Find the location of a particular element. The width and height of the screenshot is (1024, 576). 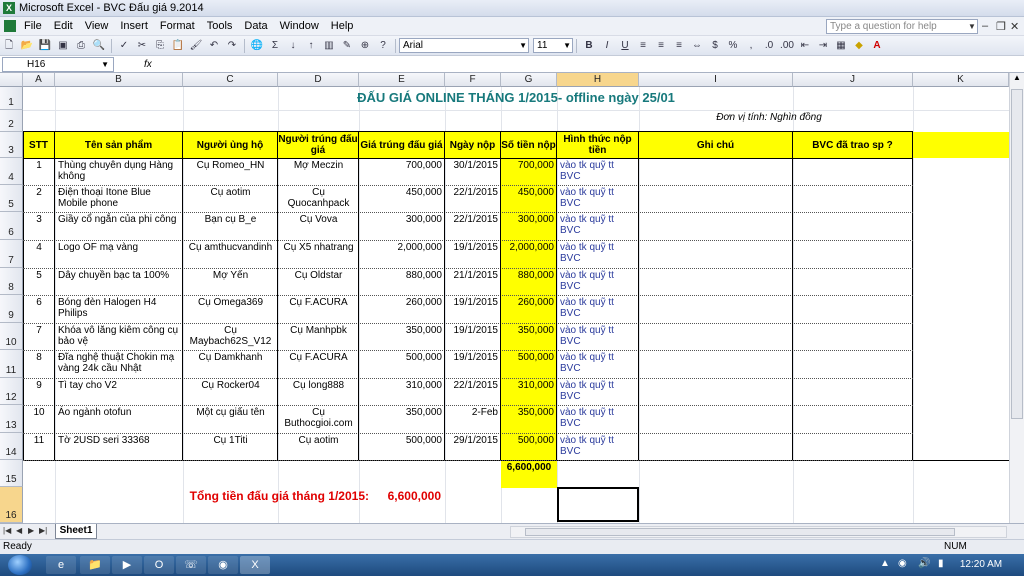

name-box: H16 ▼ is located at coordinates (58, 64).